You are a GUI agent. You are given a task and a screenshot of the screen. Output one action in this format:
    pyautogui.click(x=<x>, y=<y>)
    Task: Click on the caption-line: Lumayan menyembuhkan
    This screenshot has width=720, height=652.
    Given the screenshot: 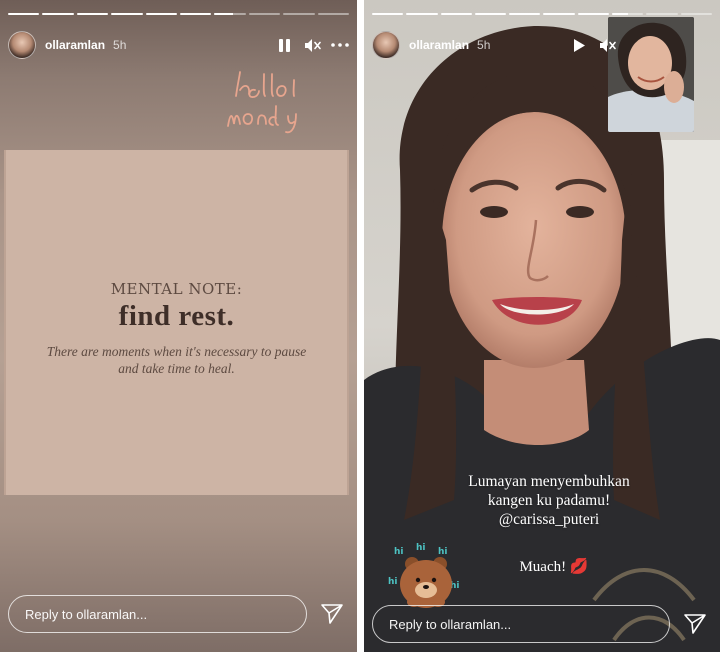 What is the action you would take?
    pyautogui.click(x=549, y=481)
    